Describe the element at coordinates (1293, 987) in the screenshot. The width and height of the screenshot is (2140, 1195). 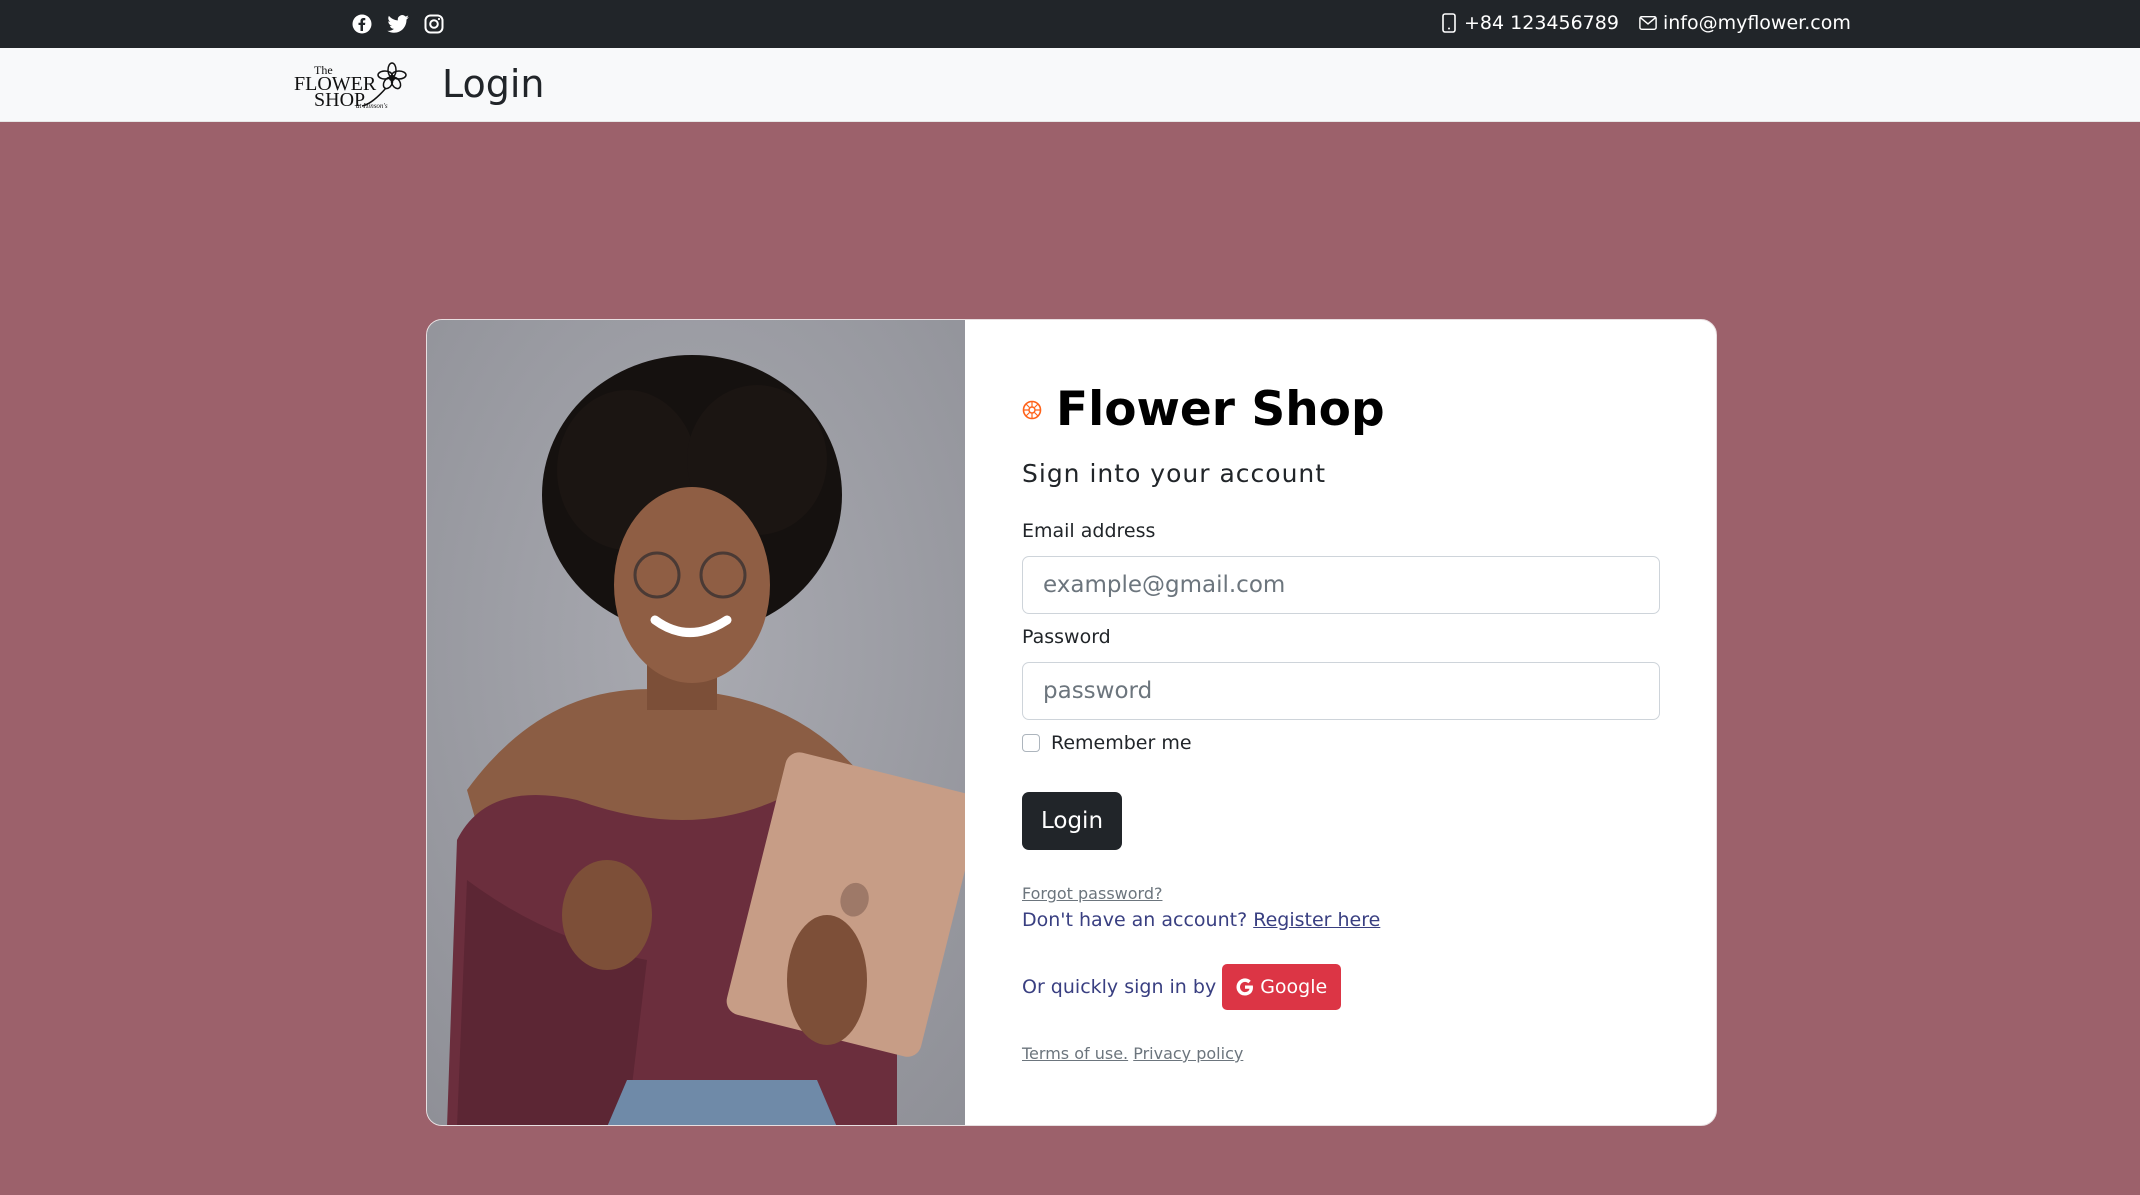
I see `google-button-label: Google` at that location.